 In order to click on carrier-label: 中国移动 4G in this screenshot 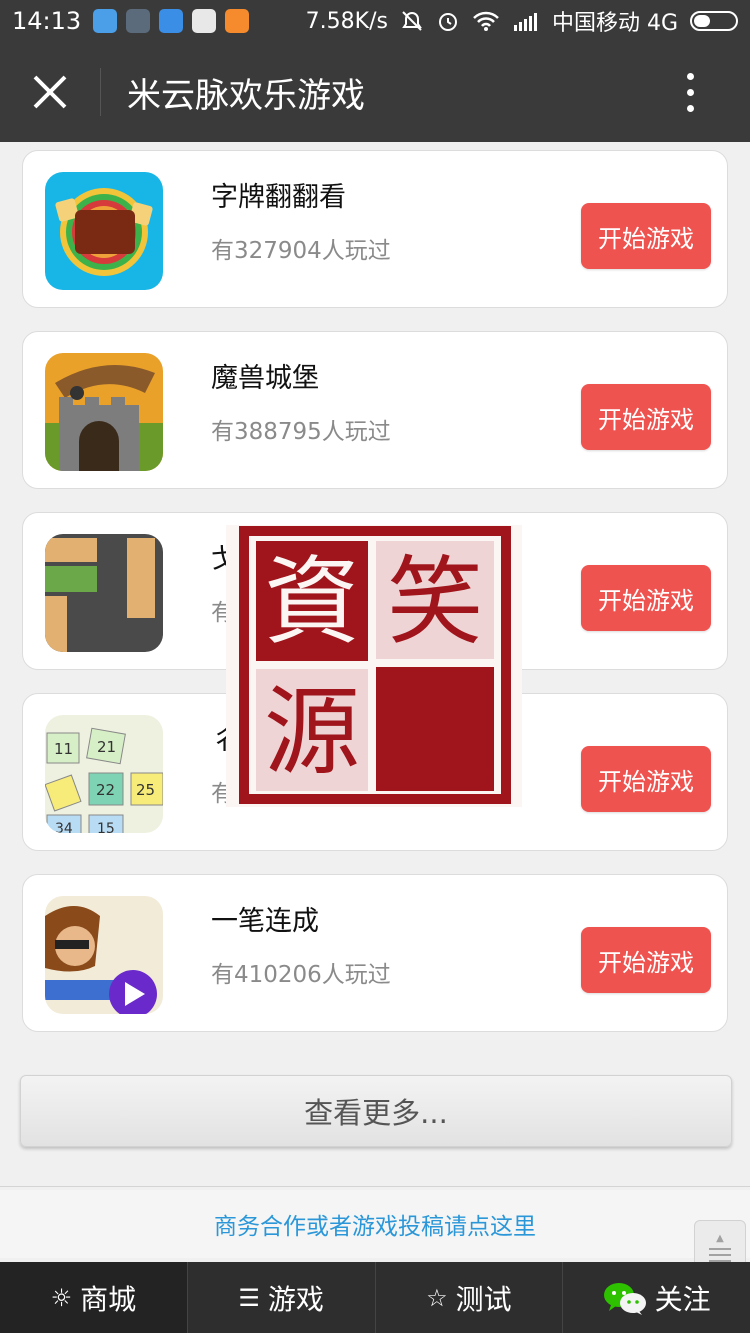, I will do `click(614, 23)`.